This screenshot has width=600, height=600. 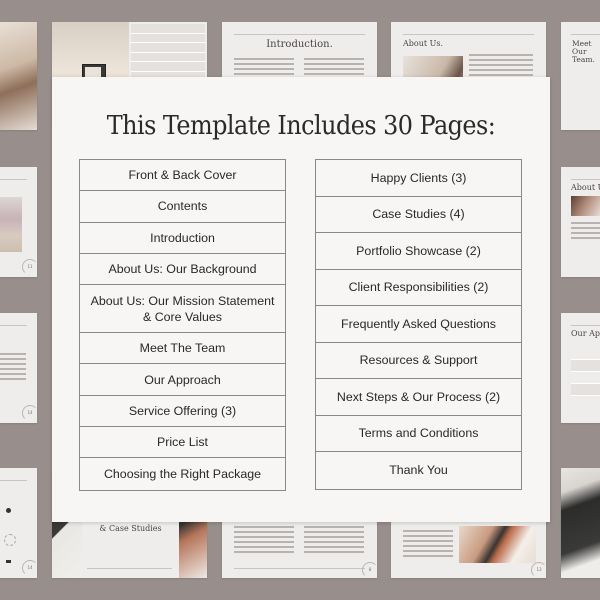 What do you see at coordinates (418, 470) in the screenshot?
I see `page-item: Thank You` at bounding box center [418, 470].